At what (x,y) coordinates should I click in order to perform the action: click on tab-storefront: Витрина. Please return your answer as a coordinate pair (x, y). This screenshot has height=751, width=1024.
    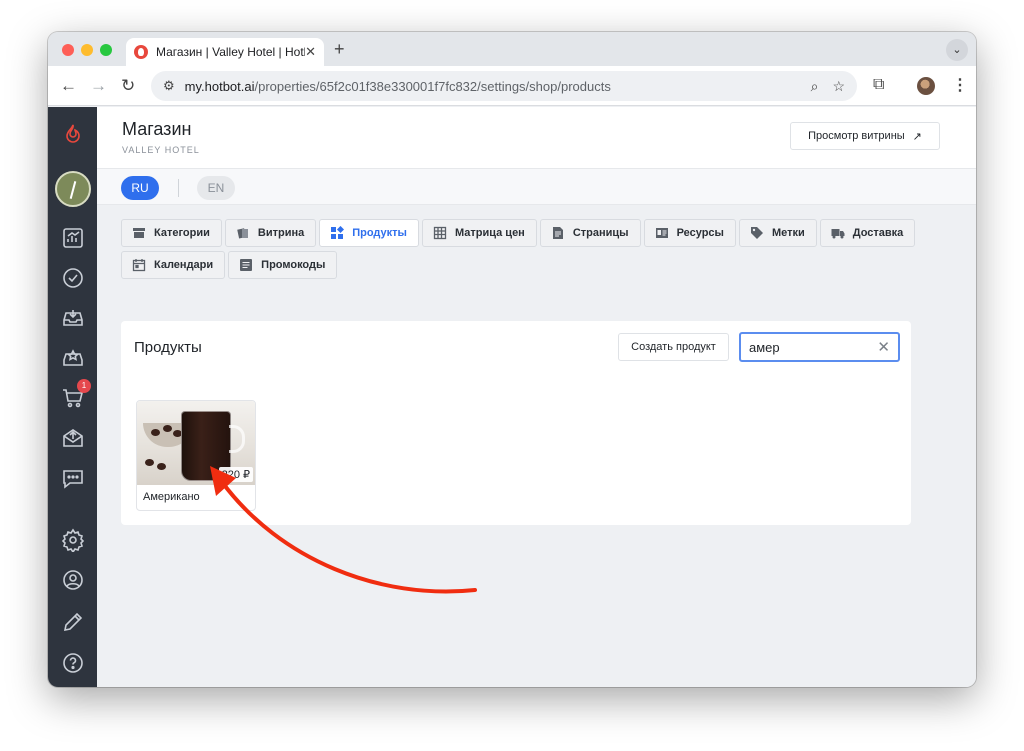
    Looking at the image, I should click on (270, 233).